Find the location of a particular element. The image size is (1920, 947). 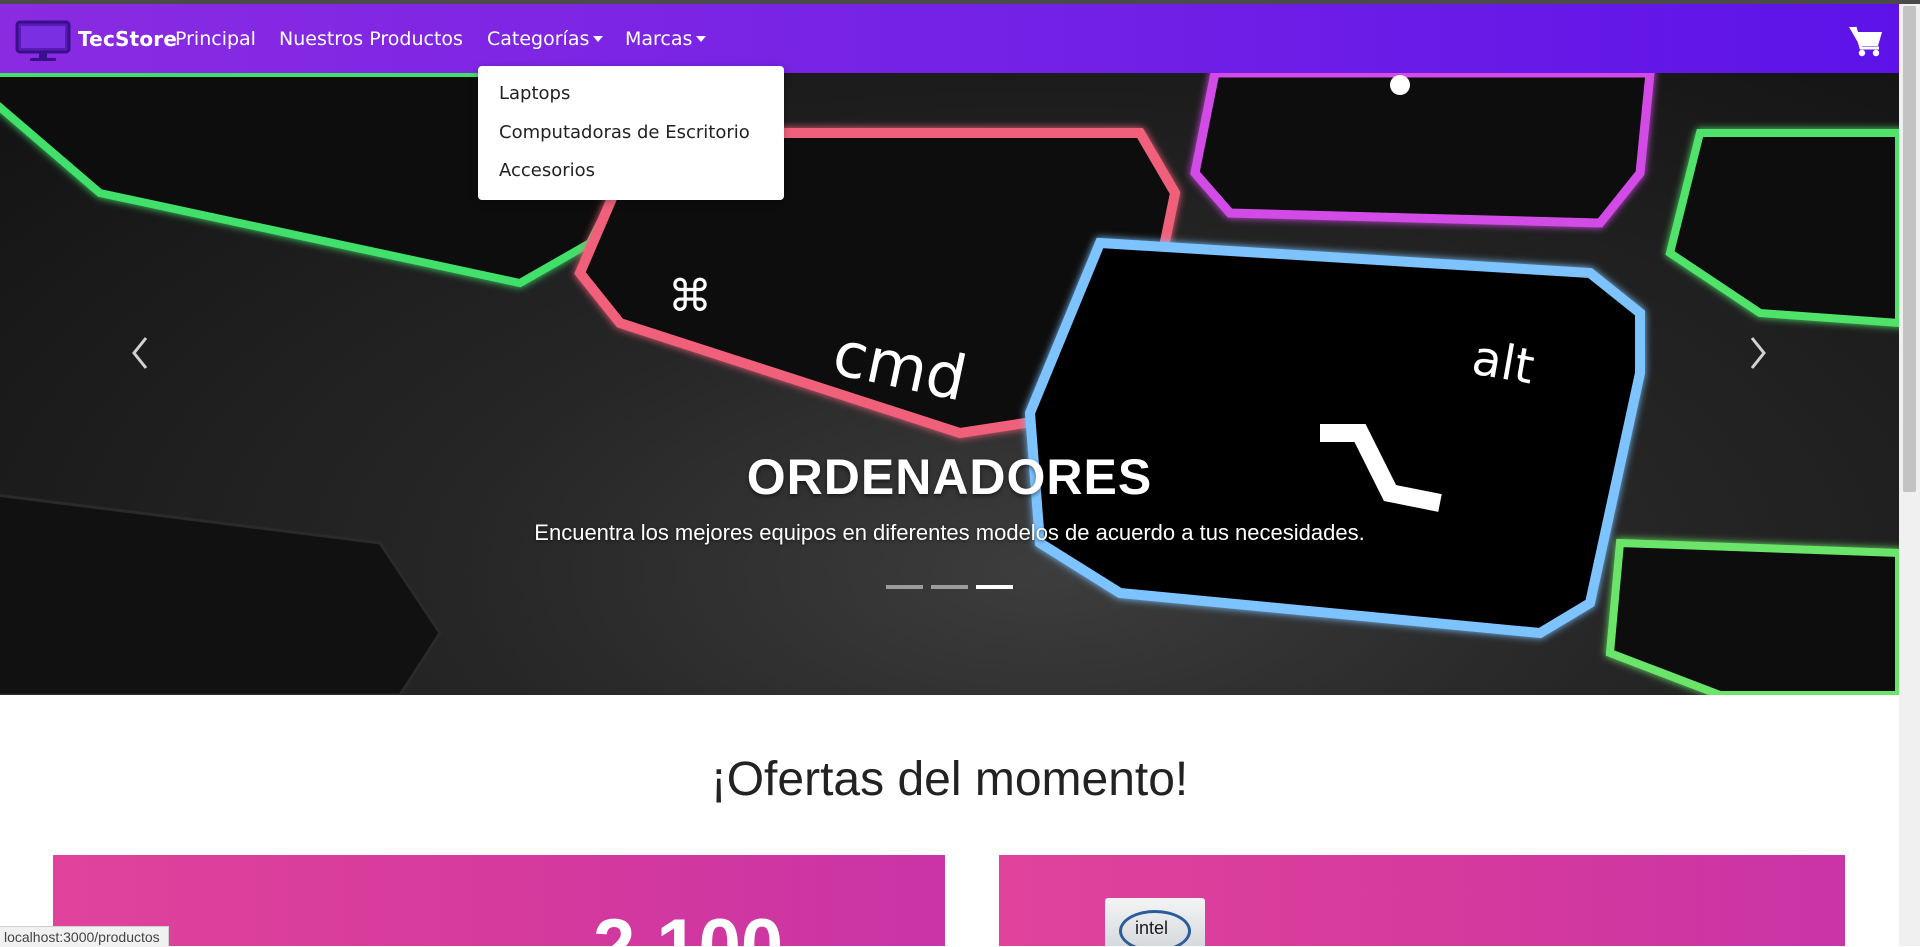

offers-heading: ¡Ofertas del momento! is located at coordinates (949, 779).